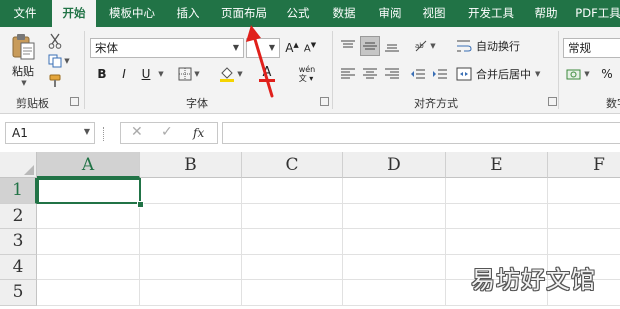  What do you see at coordinates (292, 267) in the screenshot?
I see `cell-c4` at bounding box center [292, 267].